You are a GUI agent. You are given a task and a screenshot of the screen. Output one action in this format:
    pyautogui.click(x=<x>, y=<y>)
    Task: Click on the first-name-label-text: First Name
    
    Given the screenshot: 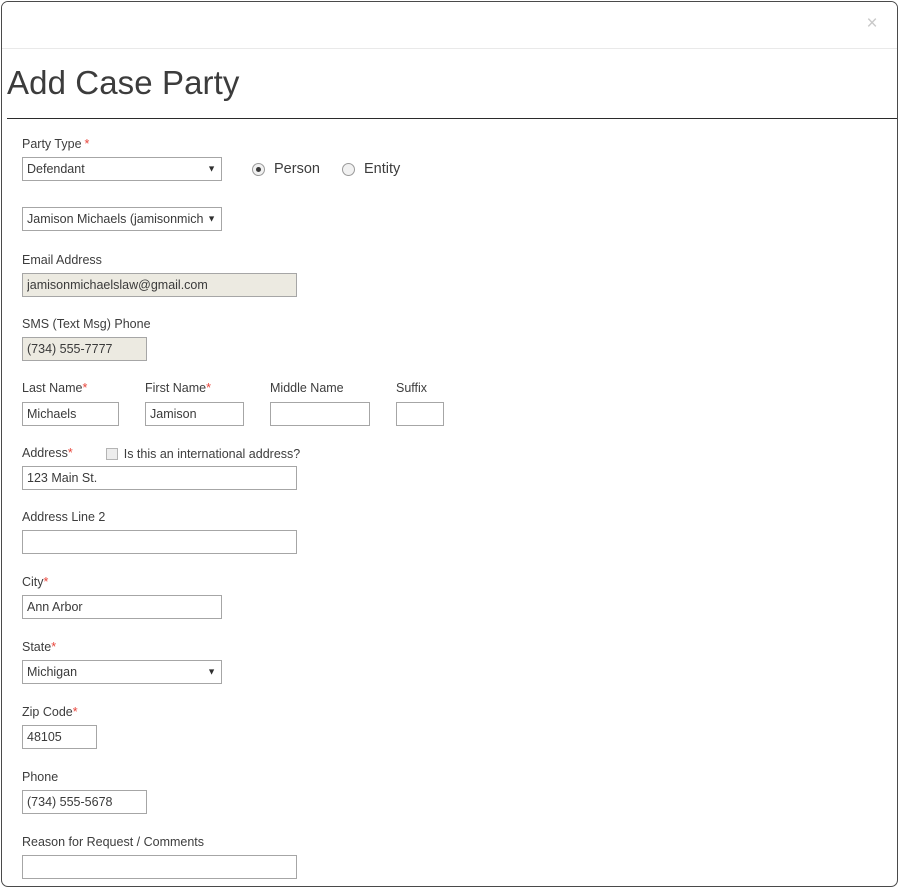 What is the action you would take?
    pyautogui.click(x=176, y=388)
    